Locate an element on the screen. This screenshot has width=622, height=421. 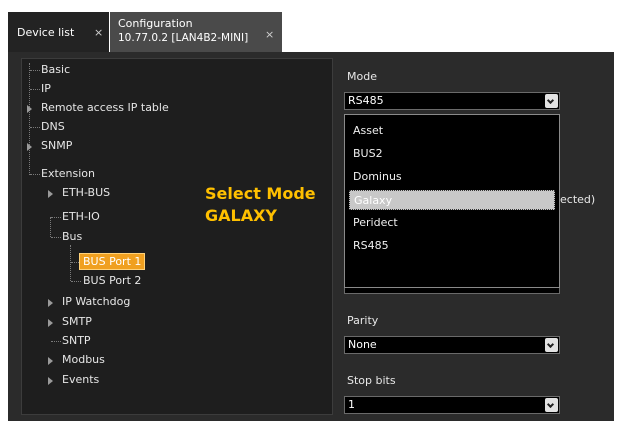
tree-item-bus: Bus is located at coordinates (72, 236).